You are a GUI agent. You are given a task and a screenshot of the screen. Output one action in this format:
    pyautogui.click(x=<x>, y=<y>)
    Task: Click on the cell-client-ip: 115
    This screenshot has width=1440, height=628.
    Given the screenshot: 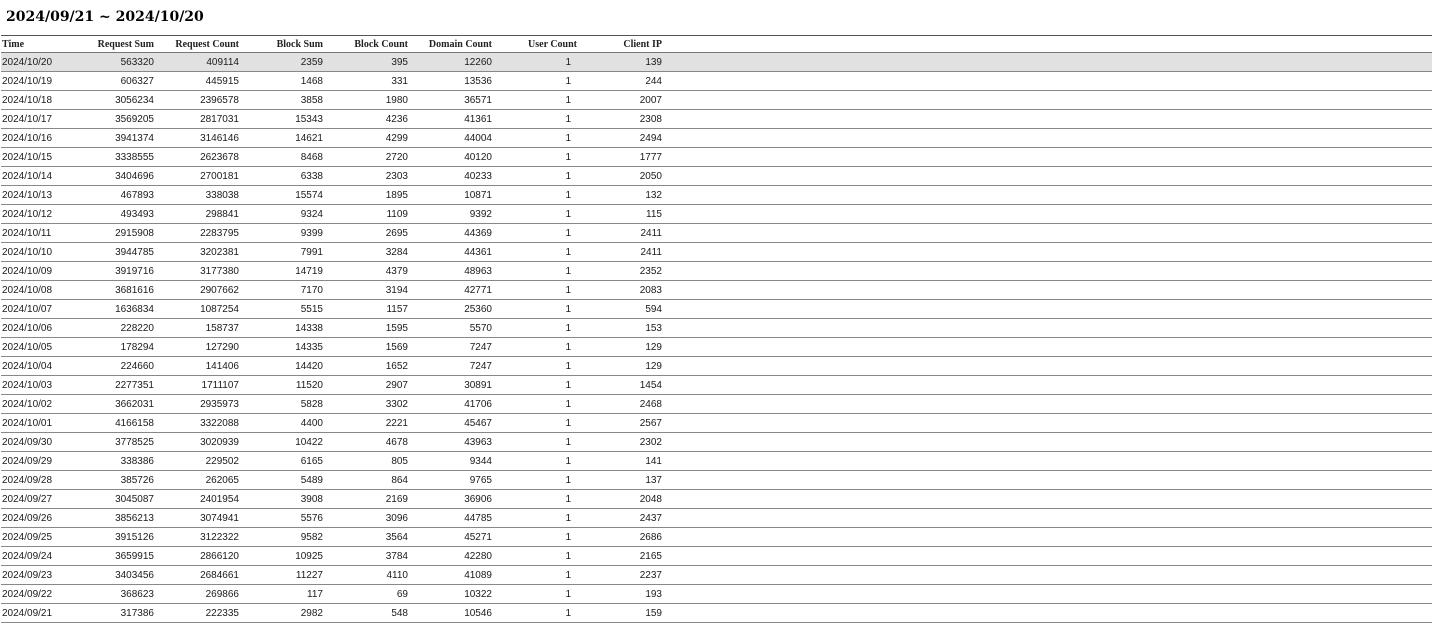 What is the action you would take?
    pyautogui.click(x=619, y=214)
    